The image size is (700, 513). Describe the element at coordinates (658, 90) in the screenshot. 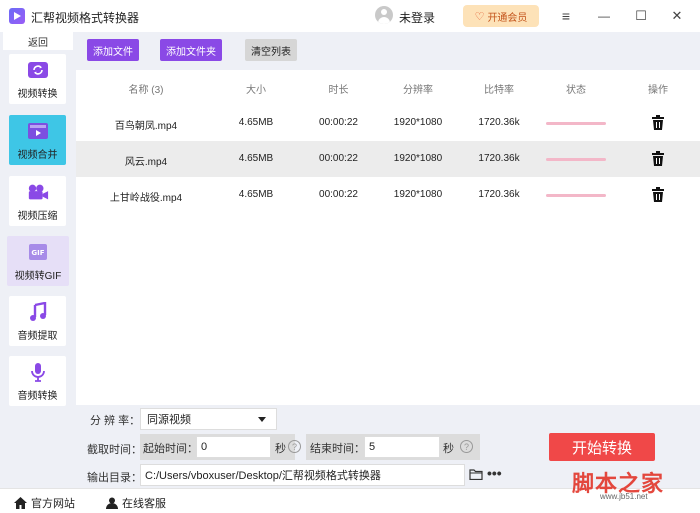

I see `column-header-action: 操作` at that location.